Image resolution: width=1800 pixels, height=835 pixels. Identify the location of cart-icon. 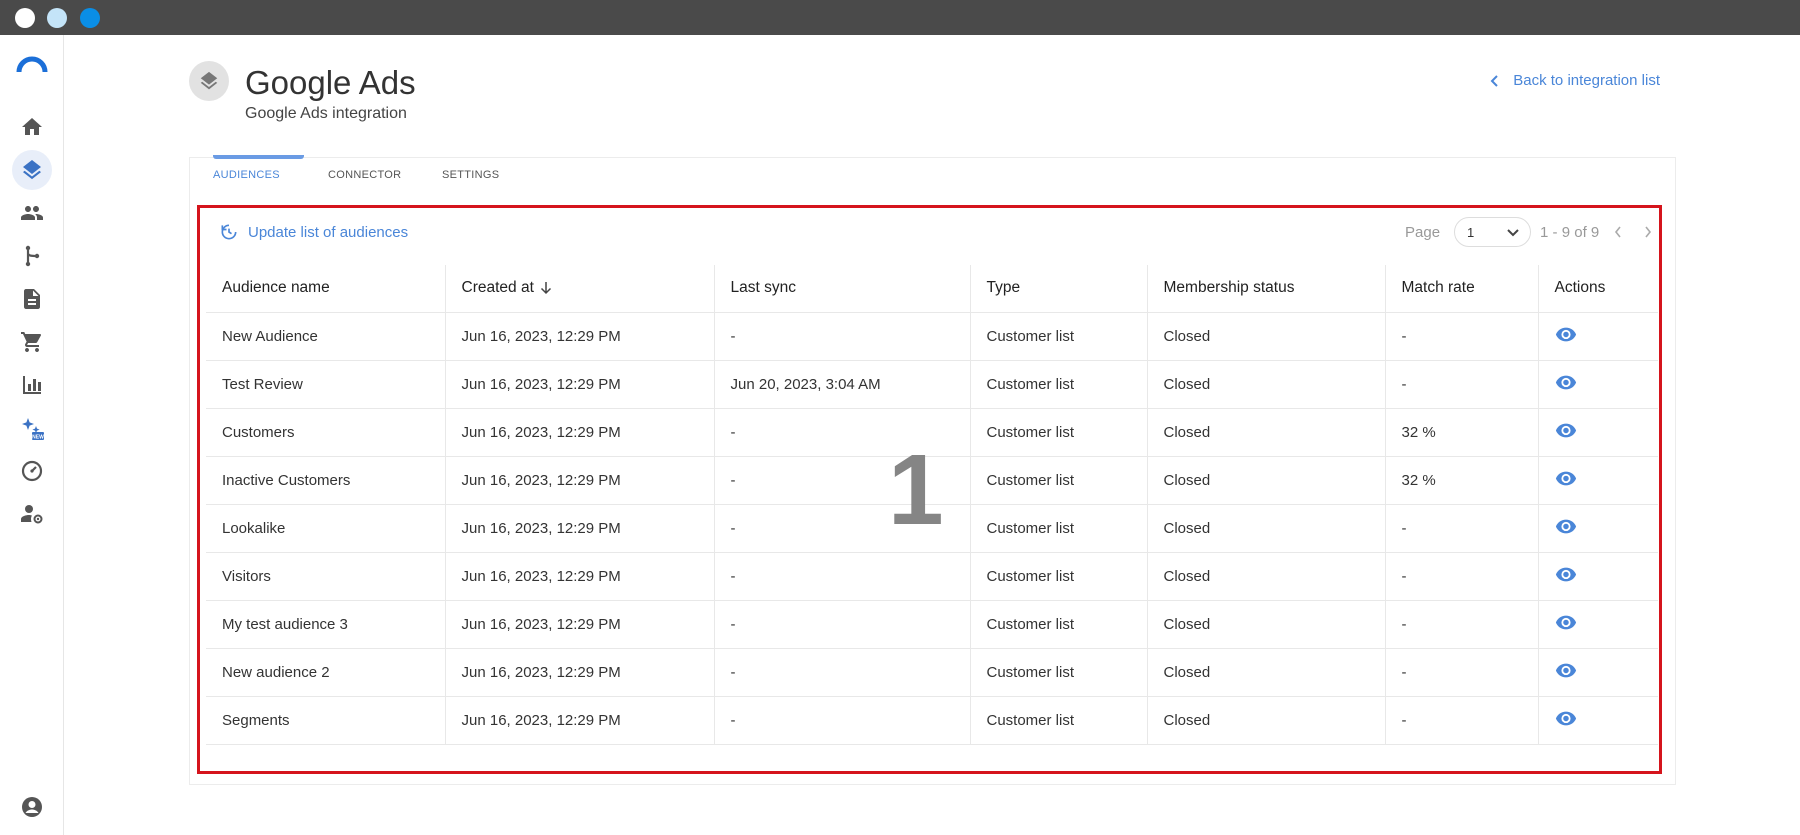
(31, 342).